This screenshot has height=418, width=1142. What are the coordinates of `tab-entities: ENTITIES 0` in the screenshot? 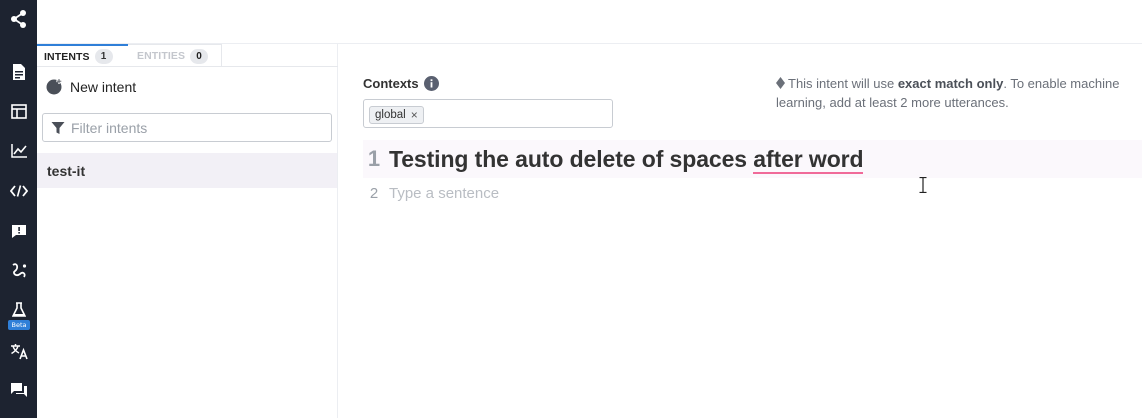 It's located at (175, 55).